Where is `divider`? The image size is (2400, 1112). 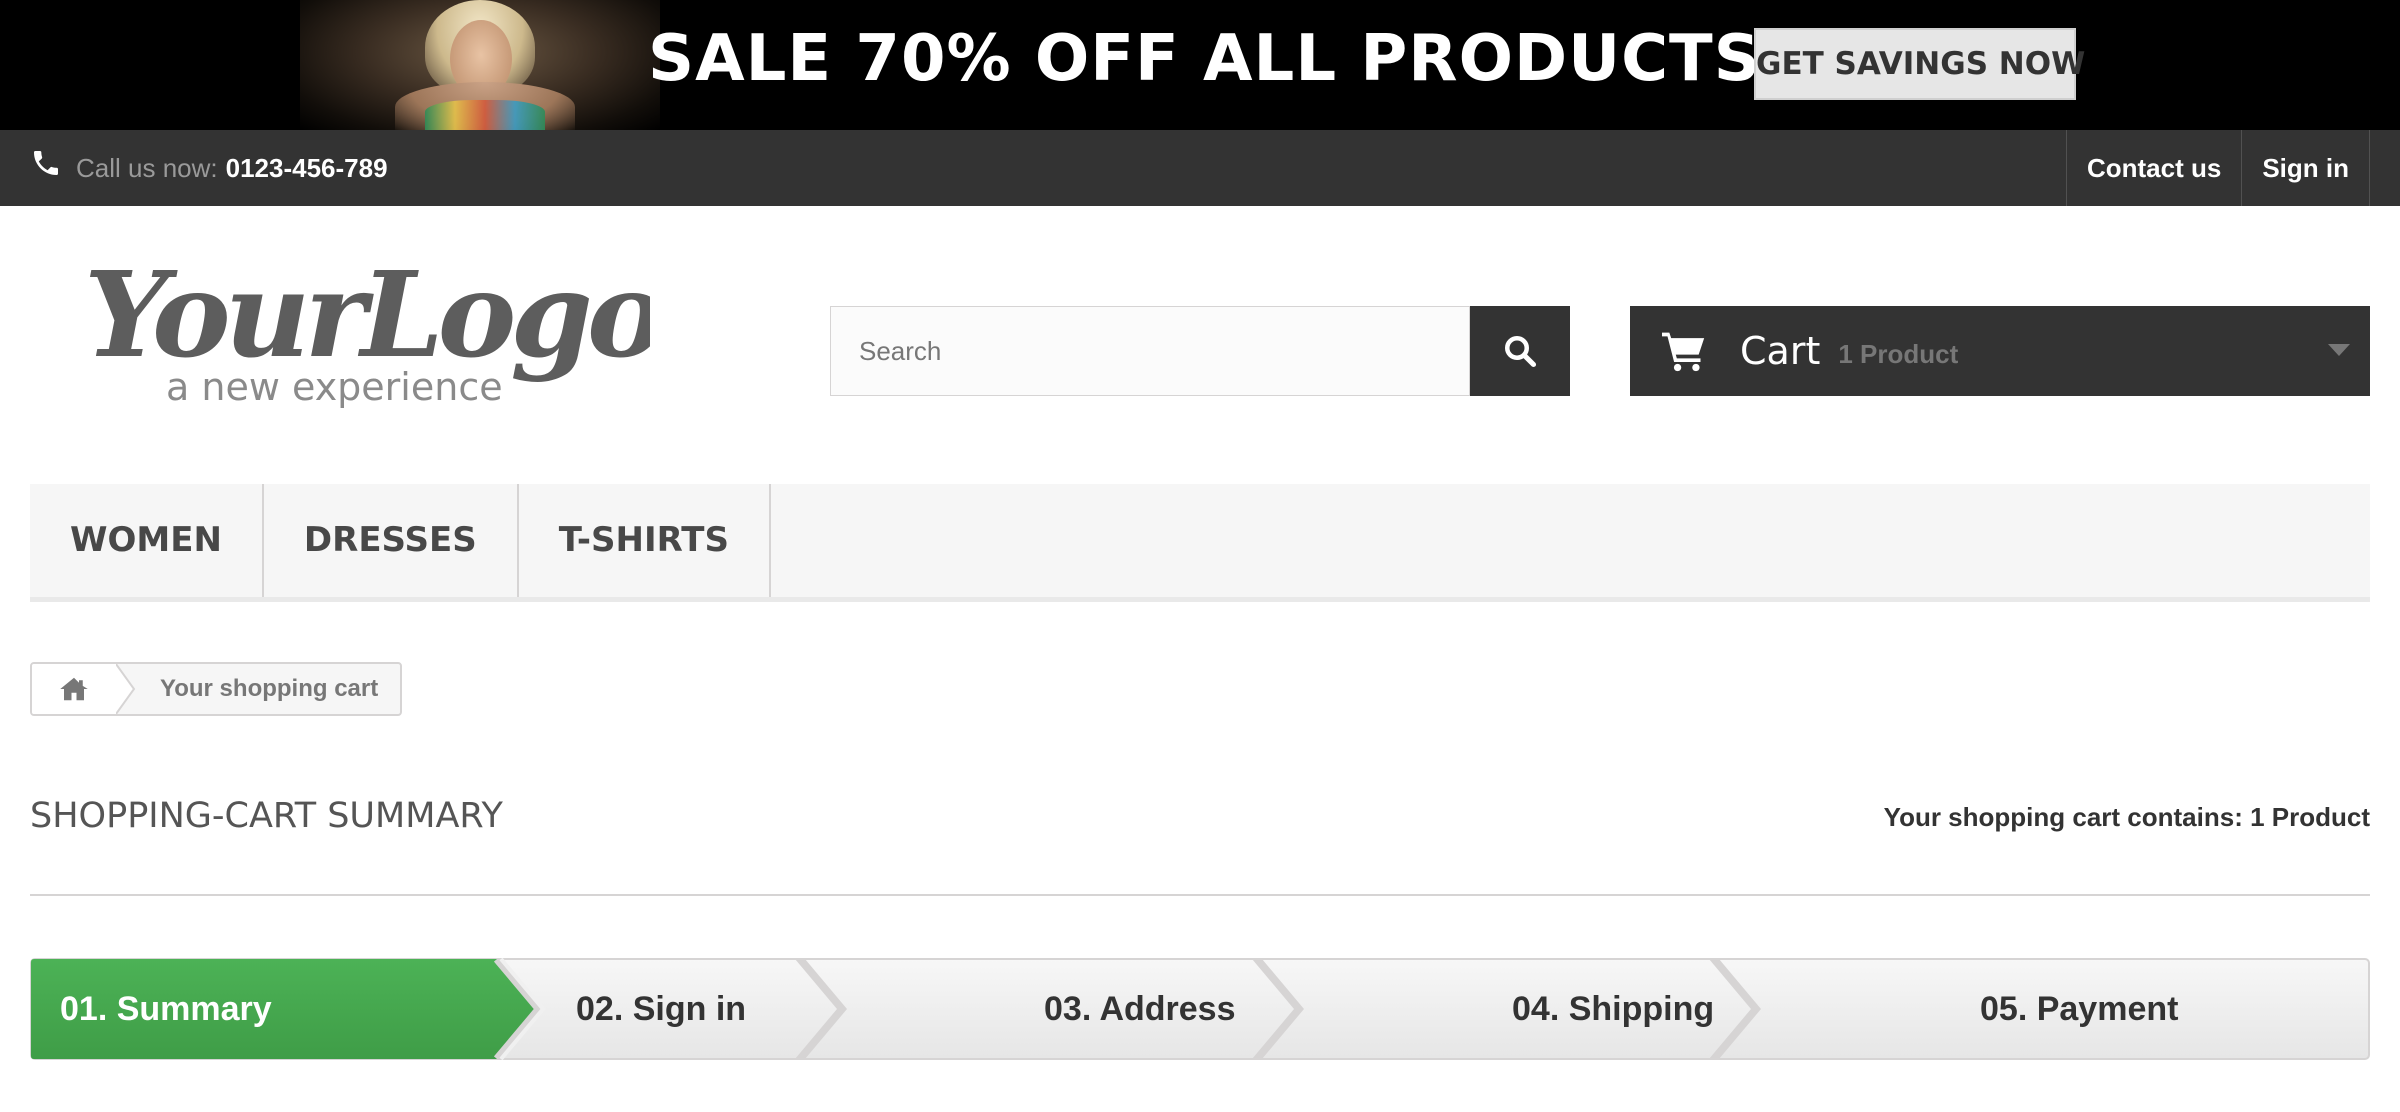 divider is located at coordinates (1200, 895).